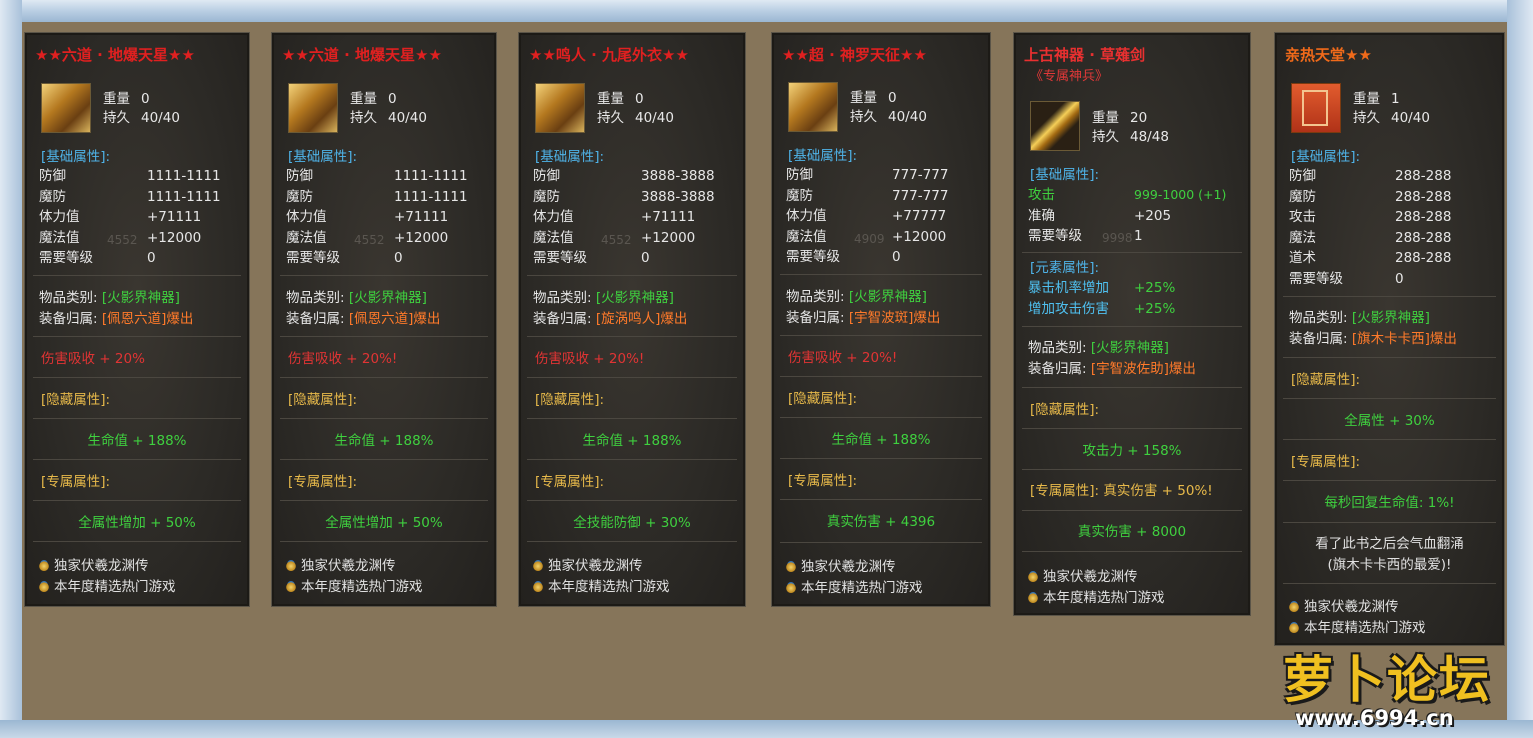  I want to click on durability-value: 48/48, so click(1149, 137).